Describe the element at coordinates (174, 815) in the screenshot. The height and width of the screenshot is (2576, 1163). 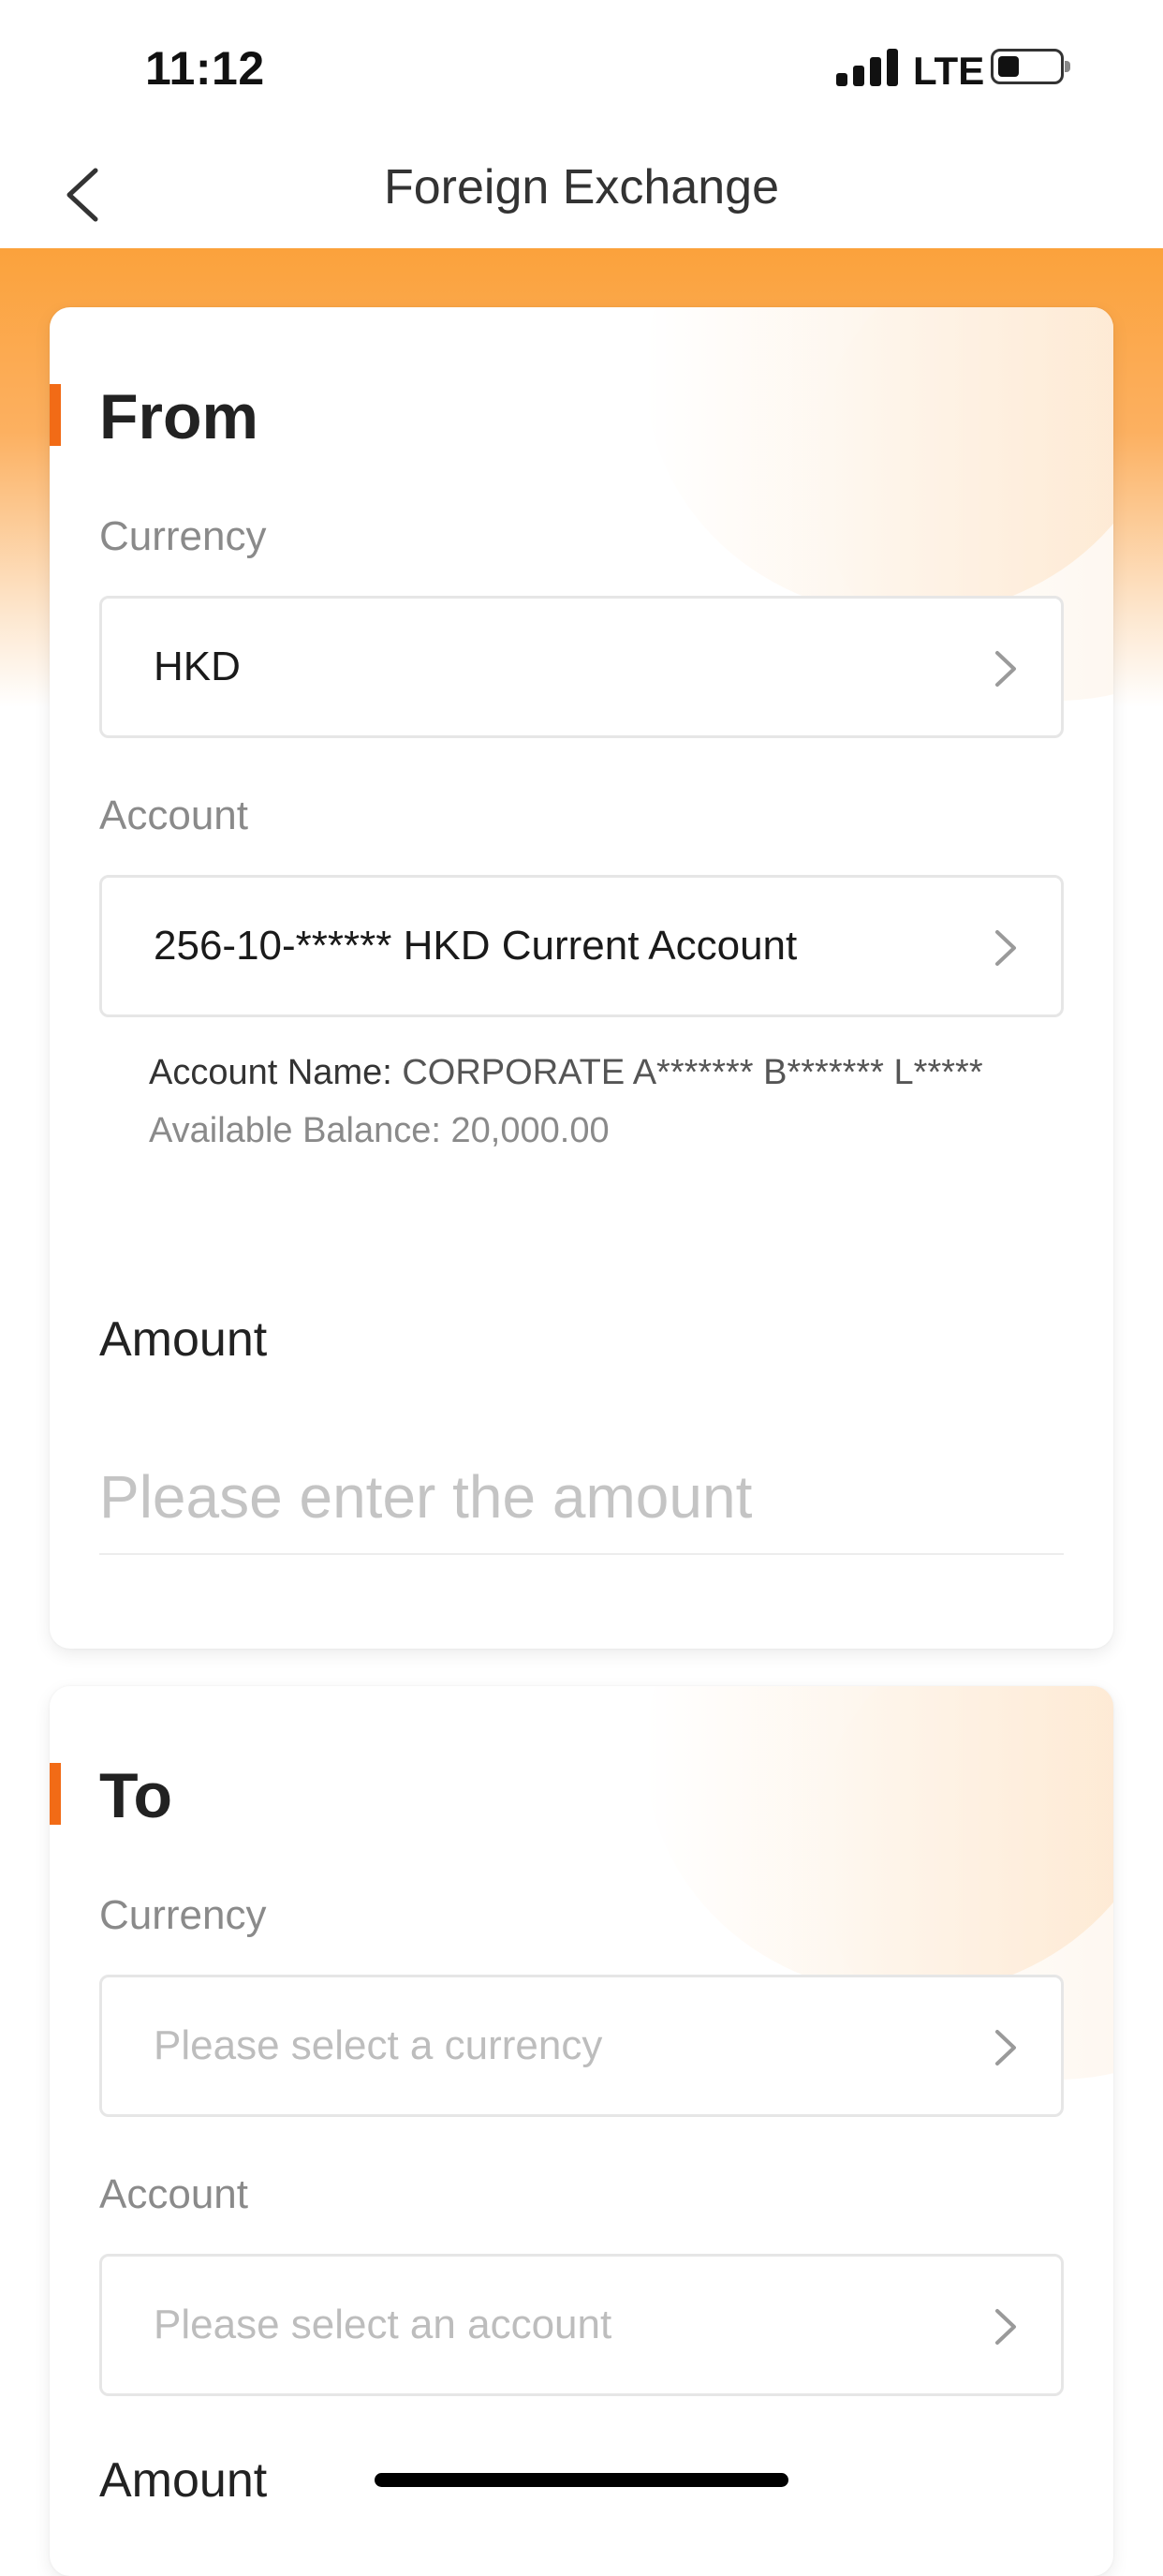
I see `from-account-label: Account` at that location.